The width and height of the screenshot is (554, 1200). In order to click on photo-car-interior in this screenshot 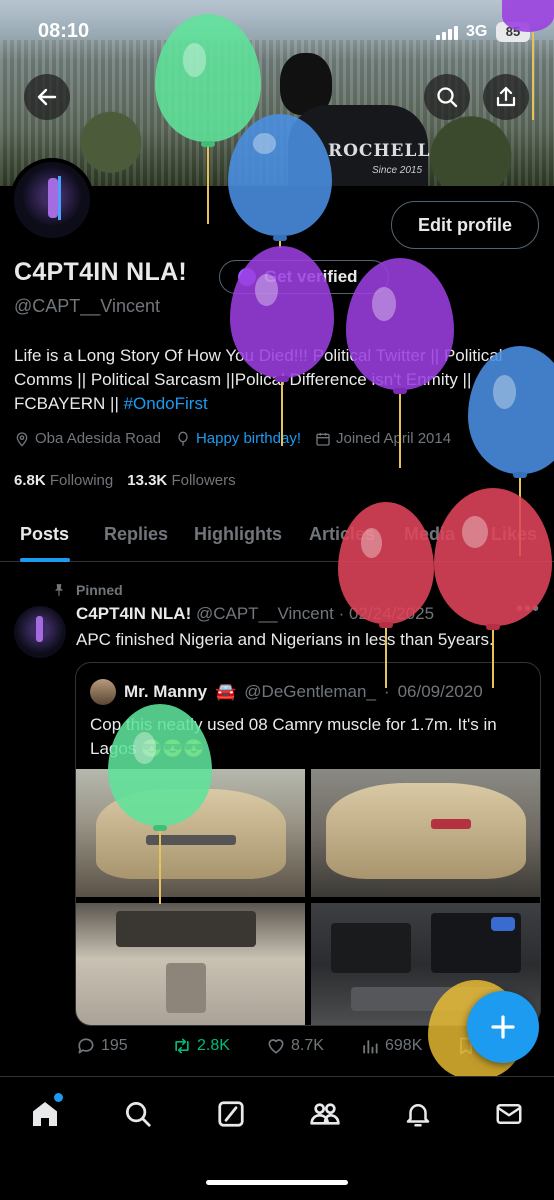, I will do `click(190, 964)`.